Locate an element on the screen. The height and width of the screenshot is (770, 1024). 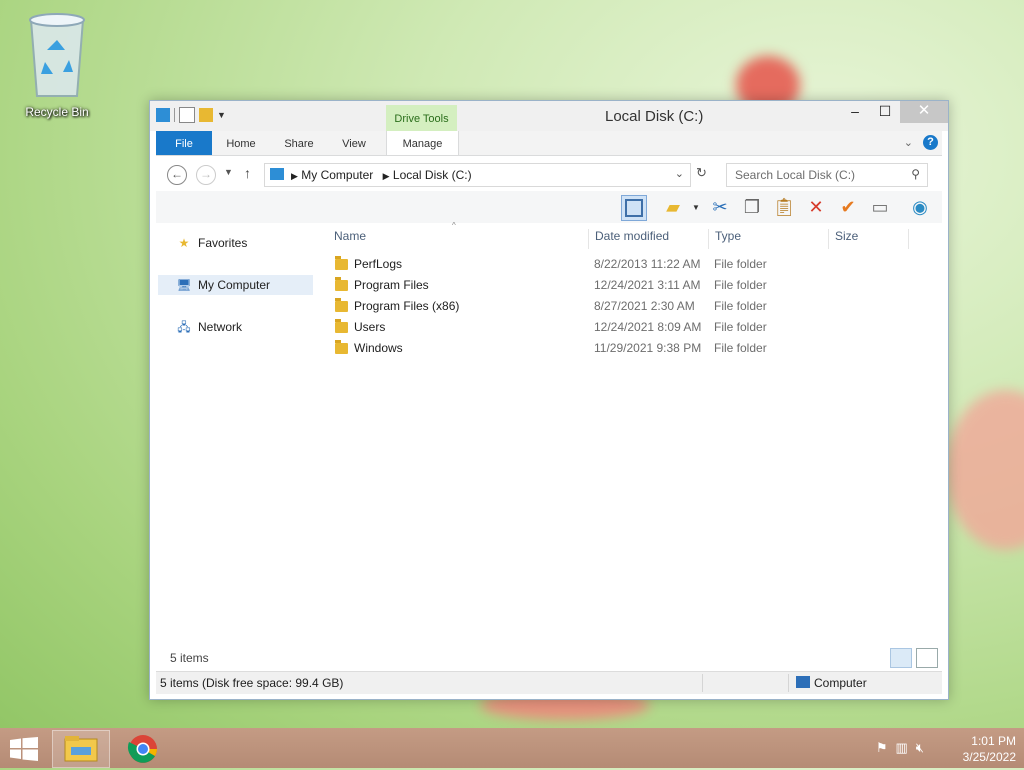
file-date: 11/29/2021 9:38 PM is located at coordinates (648, 348).